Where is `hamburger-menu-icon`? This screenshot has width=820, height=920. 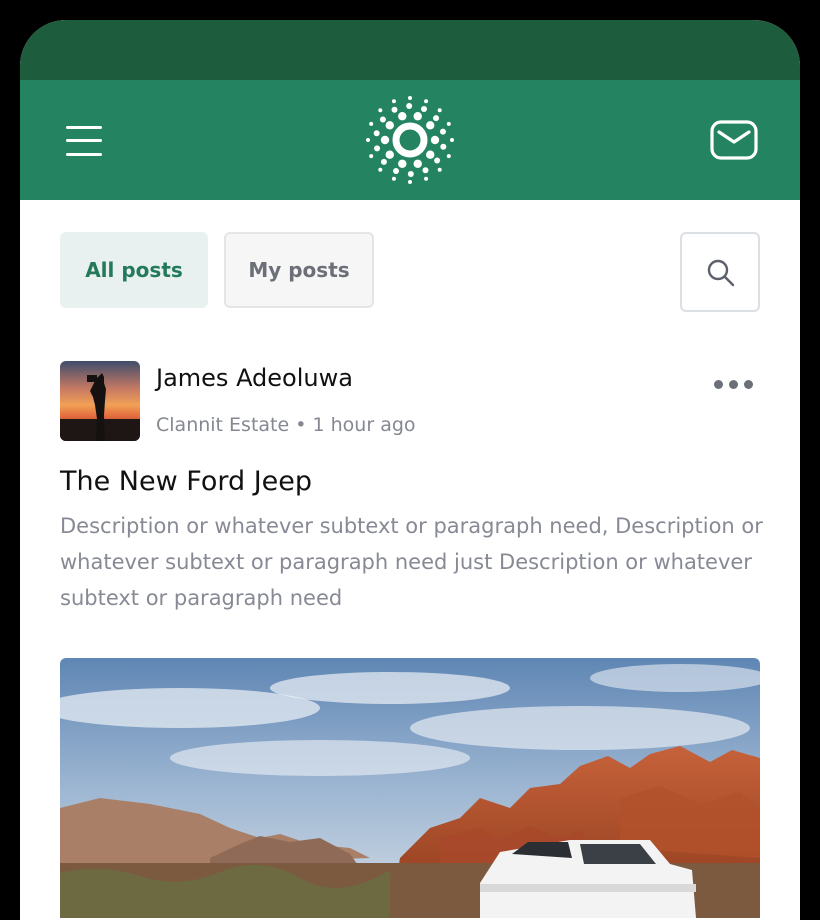
hamburger-menu-icon is located at coordinates (84, 140).